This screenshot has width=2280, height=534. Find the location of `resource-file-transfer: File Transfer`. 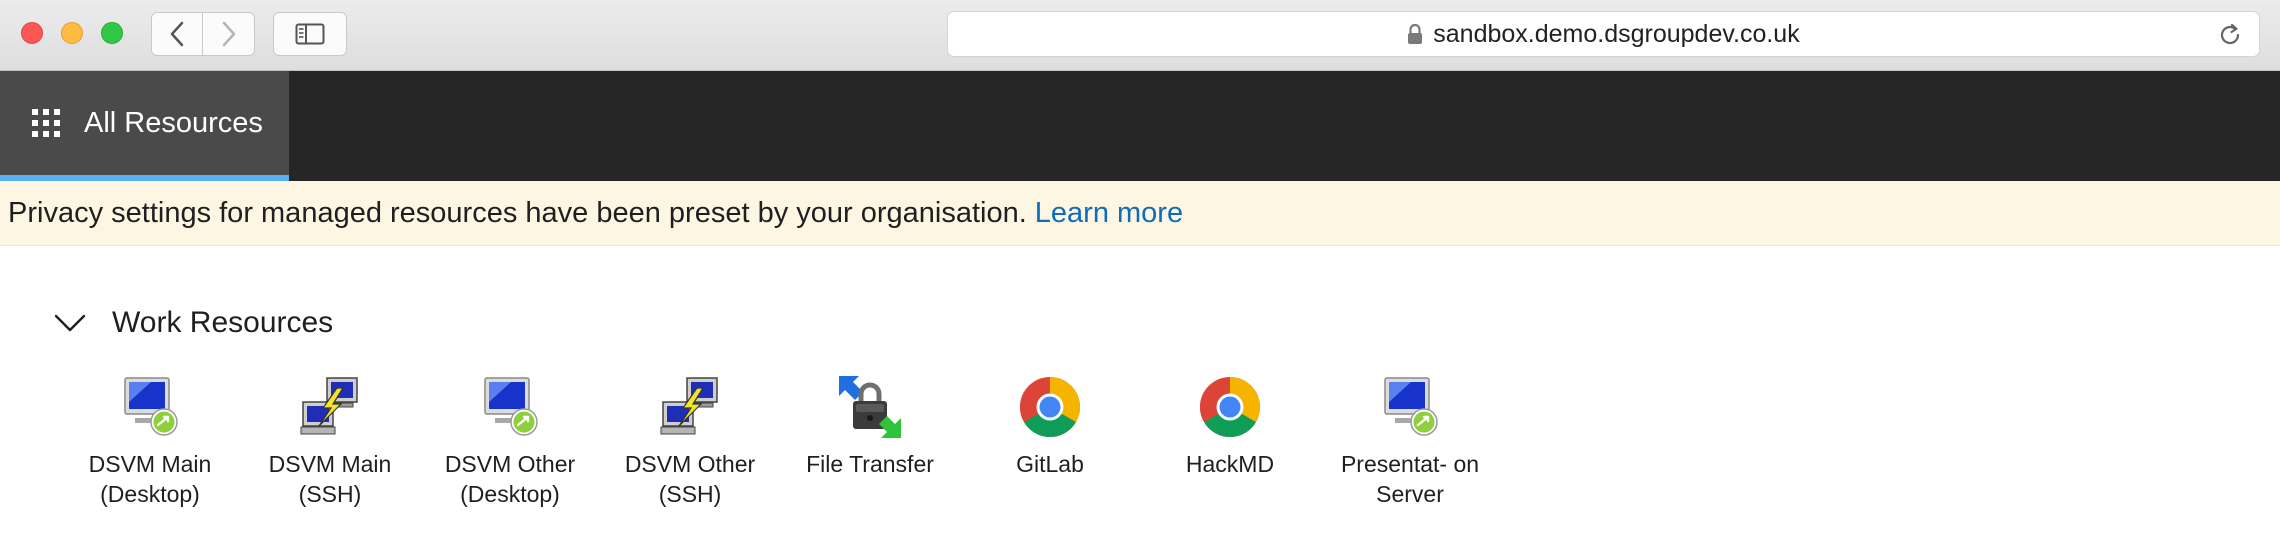

resource-file-transfer: File Transfer is located at coordinates (870, 440).